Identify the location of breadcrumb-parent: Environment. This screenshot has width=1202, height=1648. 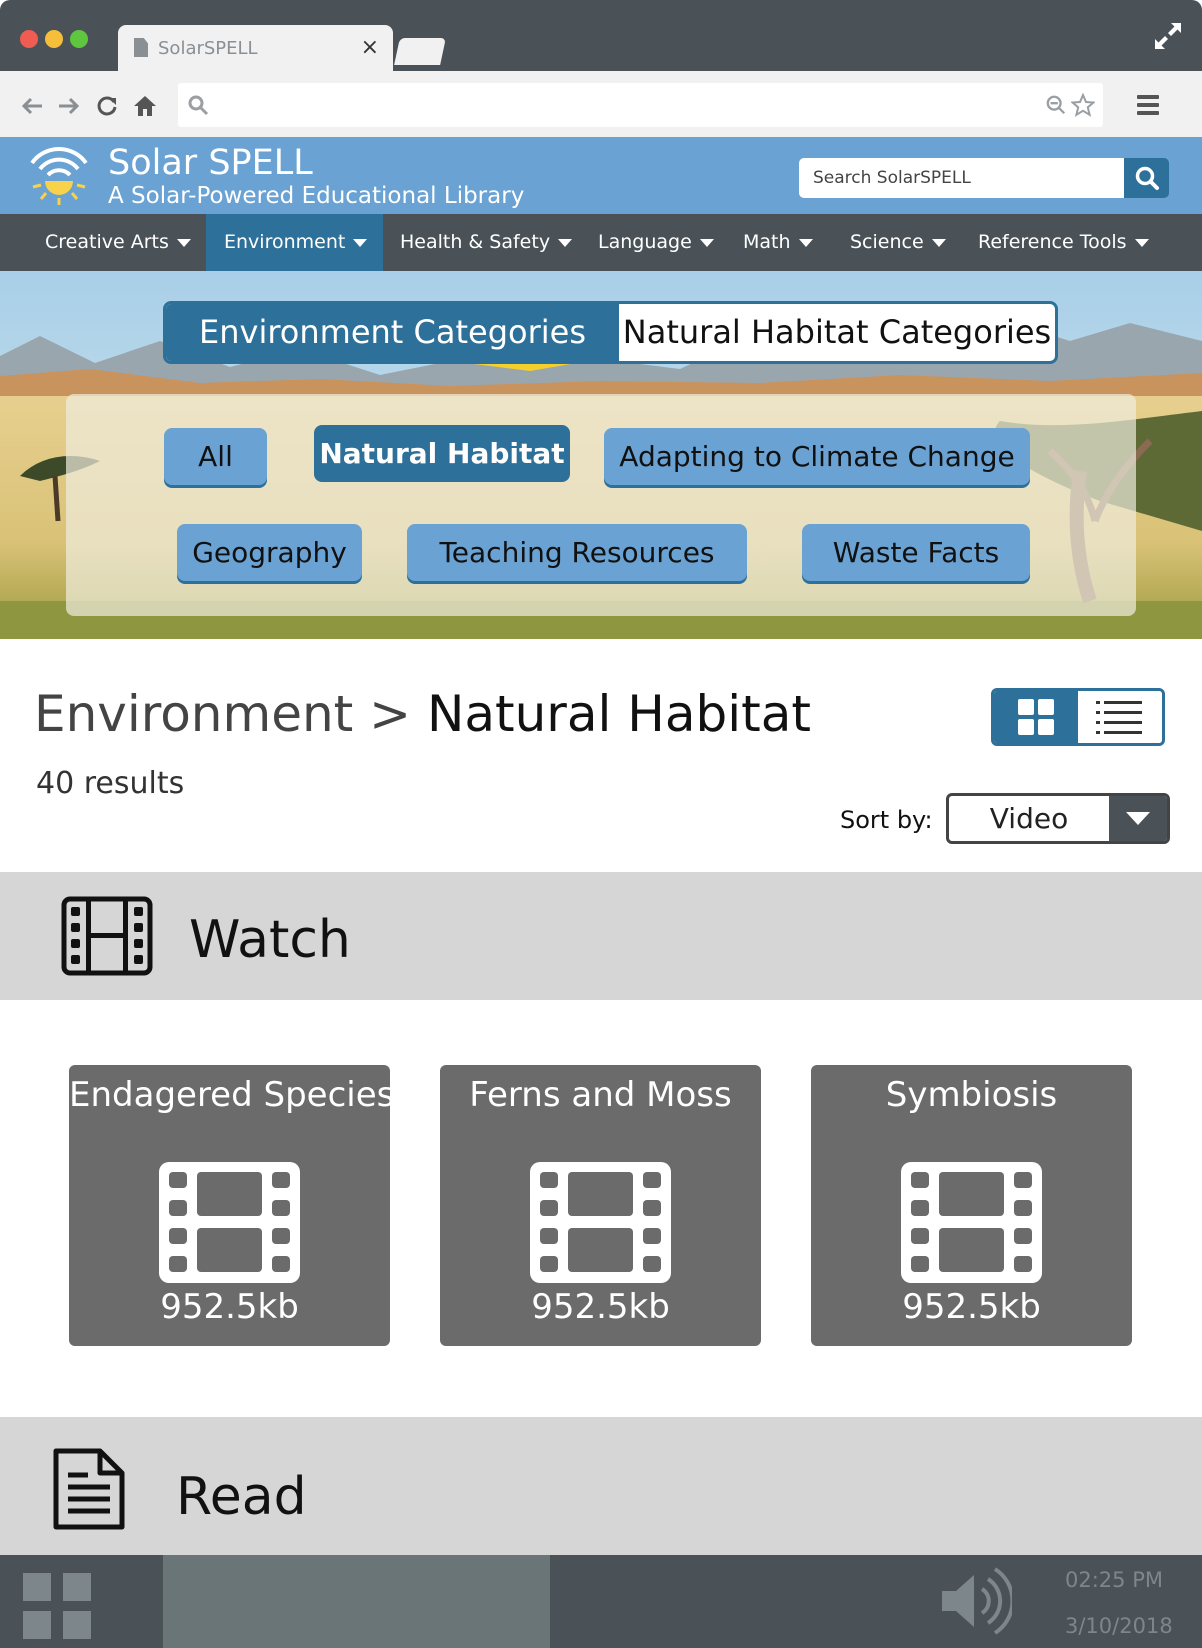
(193, 714).